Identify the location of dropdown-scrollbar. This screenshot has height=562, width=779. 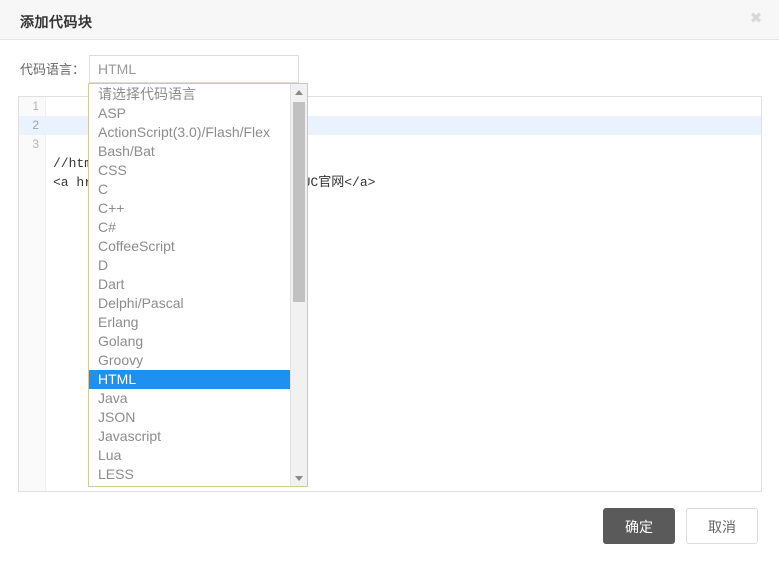
(298, 285).